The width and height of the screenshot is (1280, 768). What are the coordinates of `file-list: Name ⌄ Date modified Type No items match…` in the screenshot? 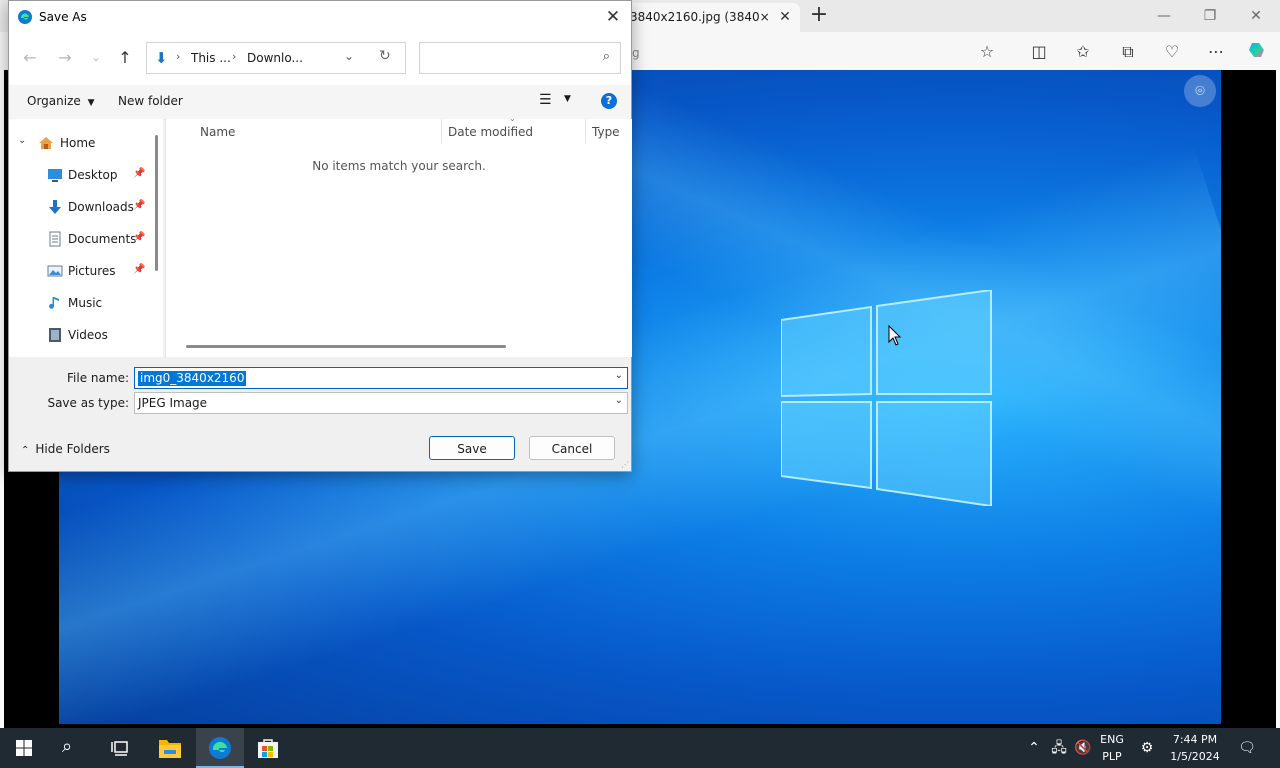 It's located at (398, 235).